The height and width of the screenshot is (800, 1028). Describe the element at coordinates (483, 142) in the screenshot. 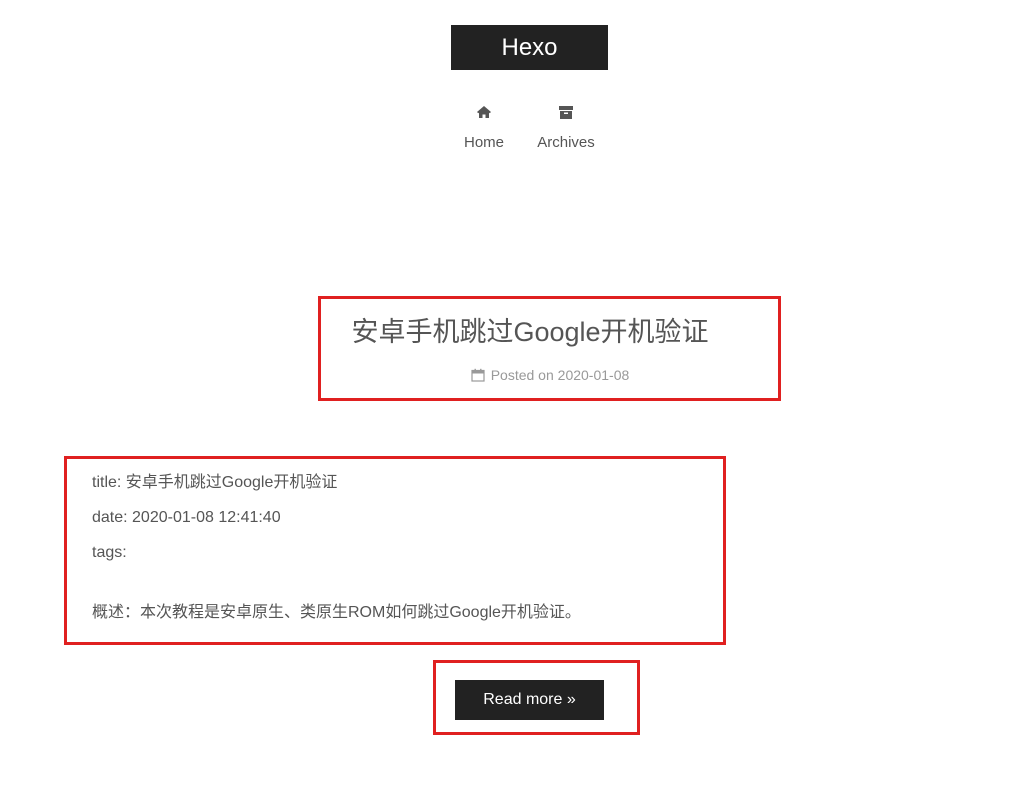

I see `nav-label-home: Home` at that location.